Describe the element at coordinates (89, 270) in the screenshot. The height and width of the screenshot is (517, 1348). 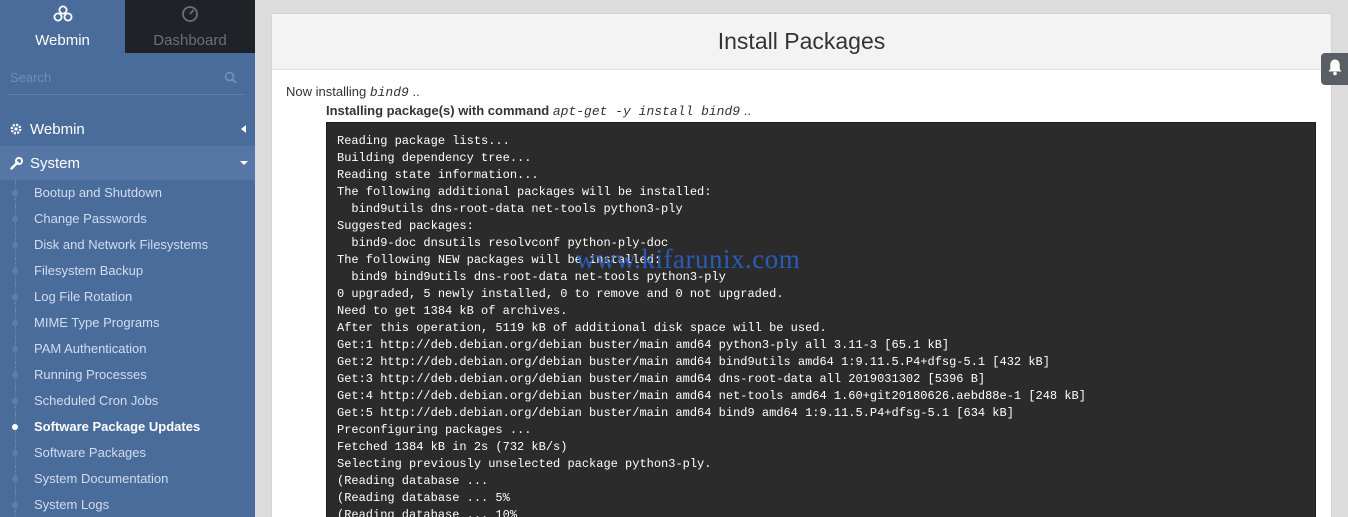
I see `sidebar-item-label: Filesystem Backup` at that location.